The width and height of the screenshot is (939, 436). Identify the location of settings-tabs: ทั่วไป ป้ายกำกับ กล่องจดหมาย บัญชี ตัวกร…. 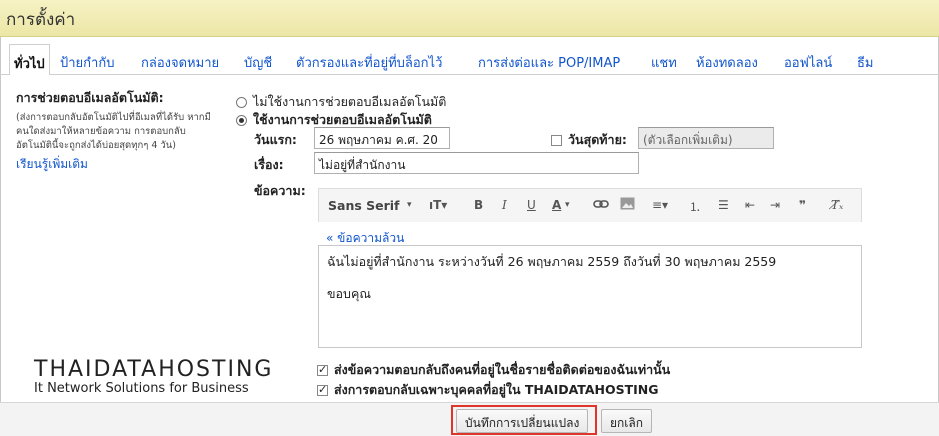
(469, 59).